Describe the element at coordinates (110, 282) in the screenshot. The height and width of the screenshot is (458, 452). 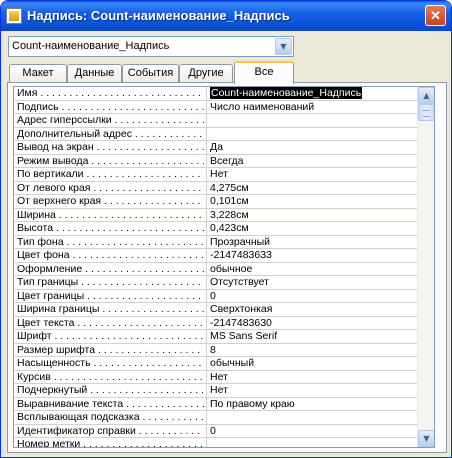
I see `property-label: Тип границы` at that location.